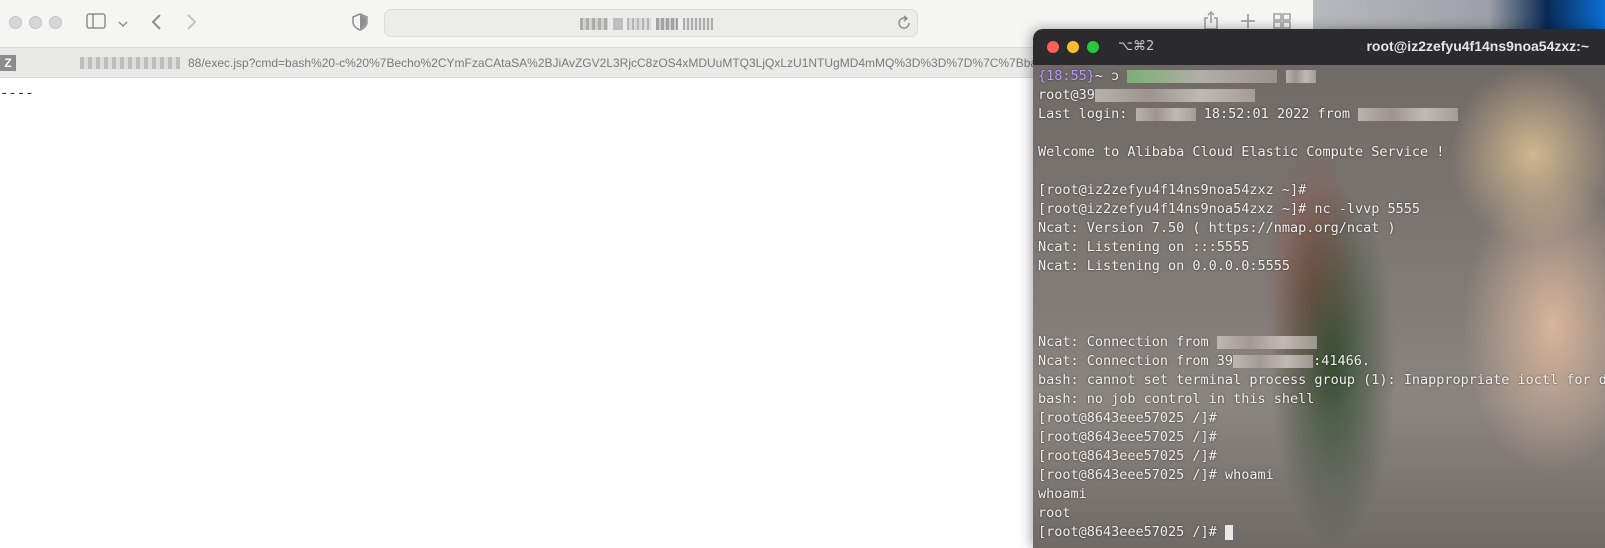  Describe the element at coordinates (904, 25) in the screenshot. I see `reload-icon` at that location.